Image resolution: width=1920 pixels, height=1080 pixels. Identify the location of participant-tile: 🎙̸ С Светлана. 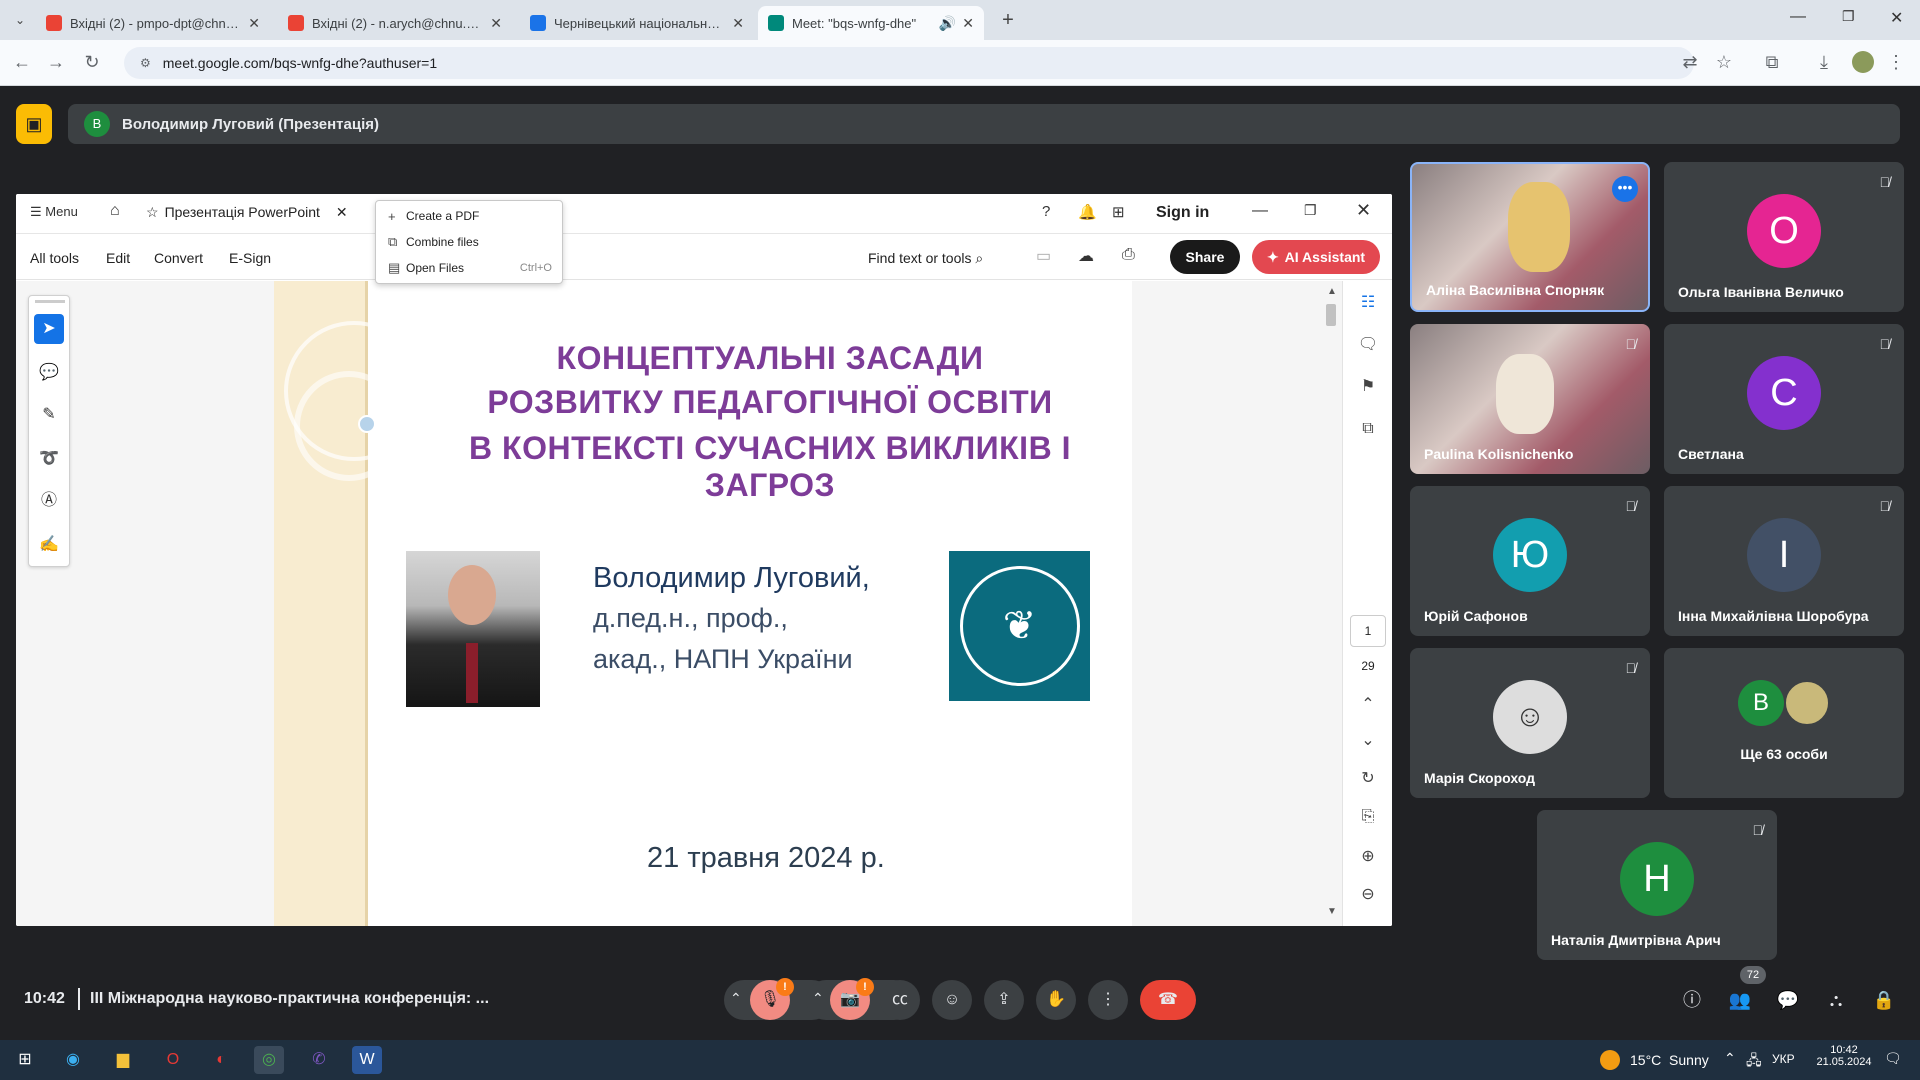
(1784, 399).